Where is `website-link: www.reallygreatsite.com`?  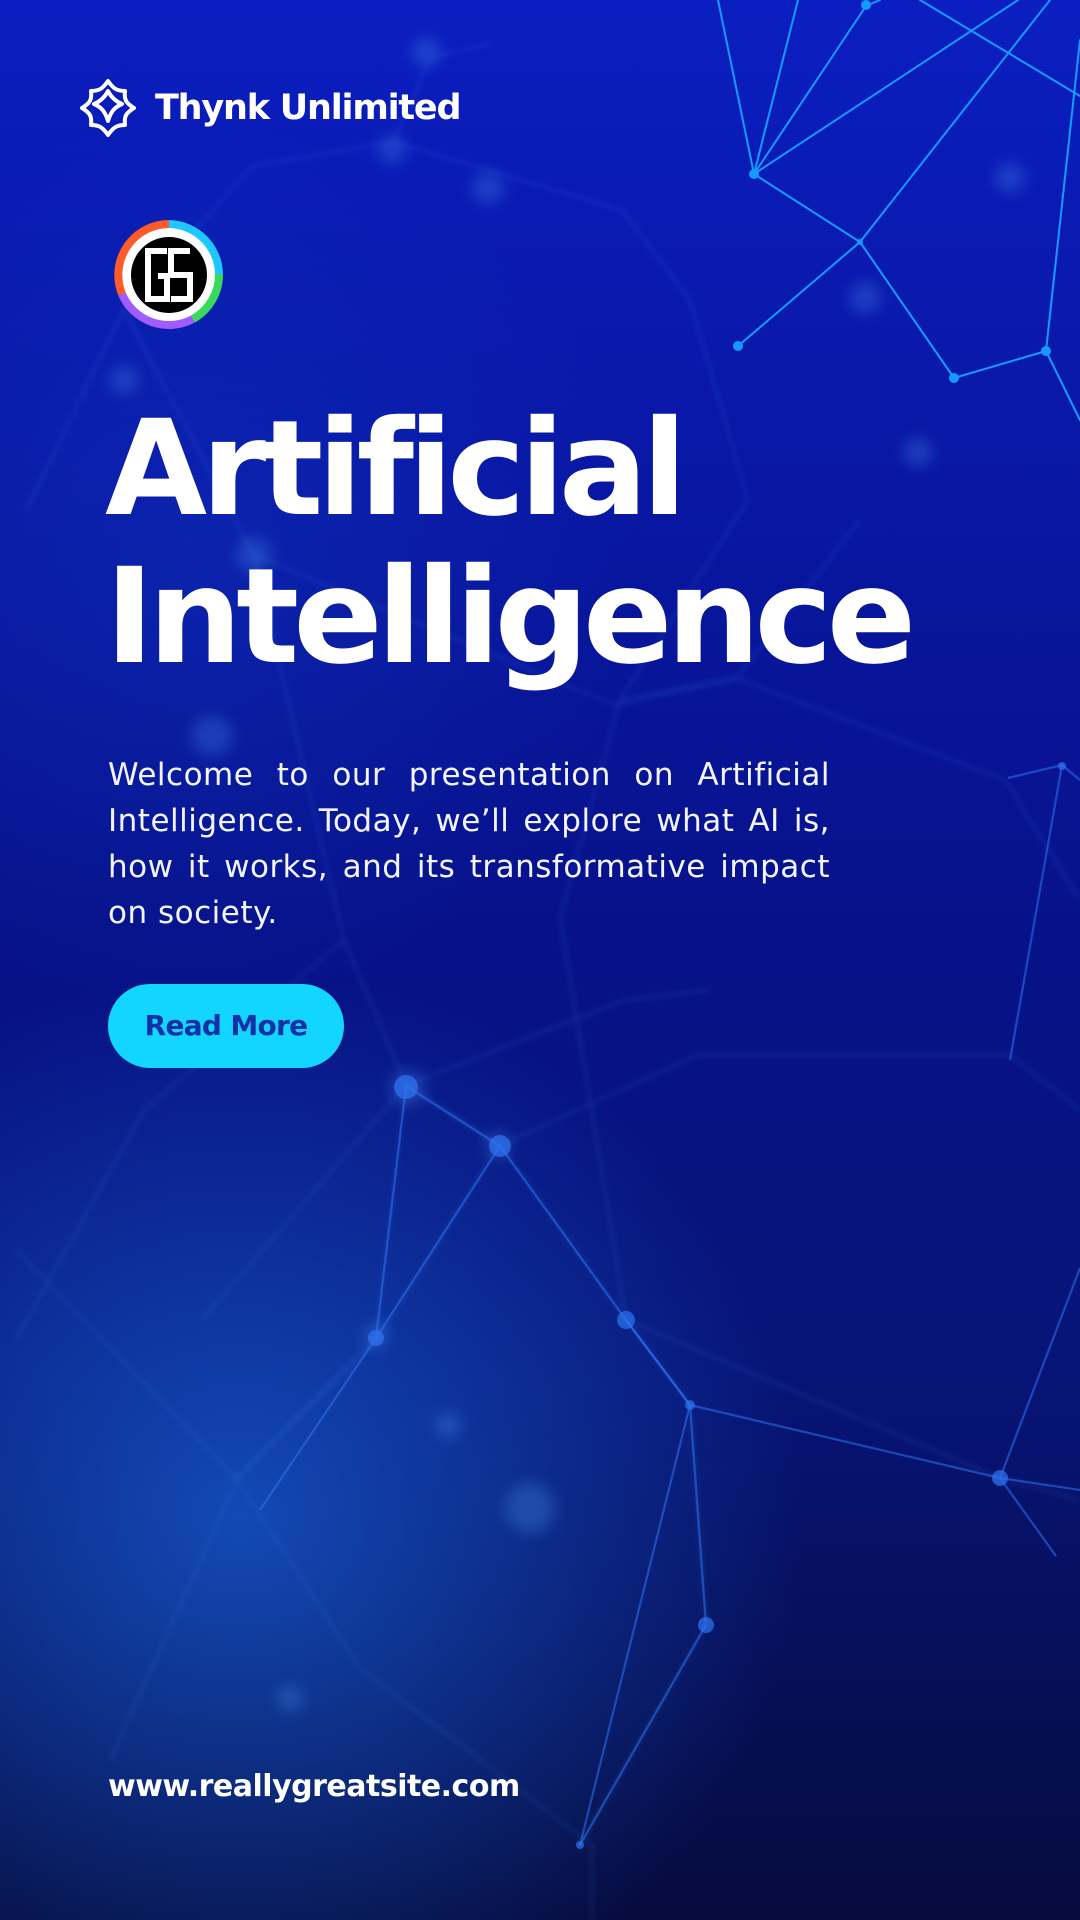 website-link: www.reallygreatsite.com is located at coordinates (314, 1787).